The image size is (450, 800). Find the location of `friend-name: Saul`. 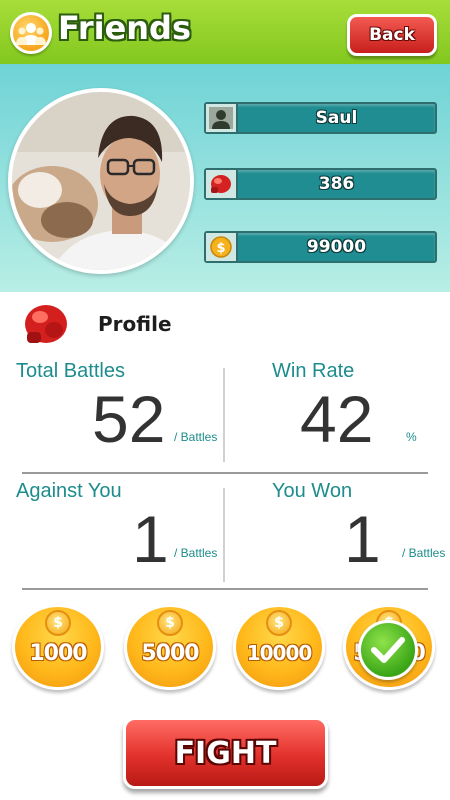

friend-name: Saul is located at coordinates (336, 118).